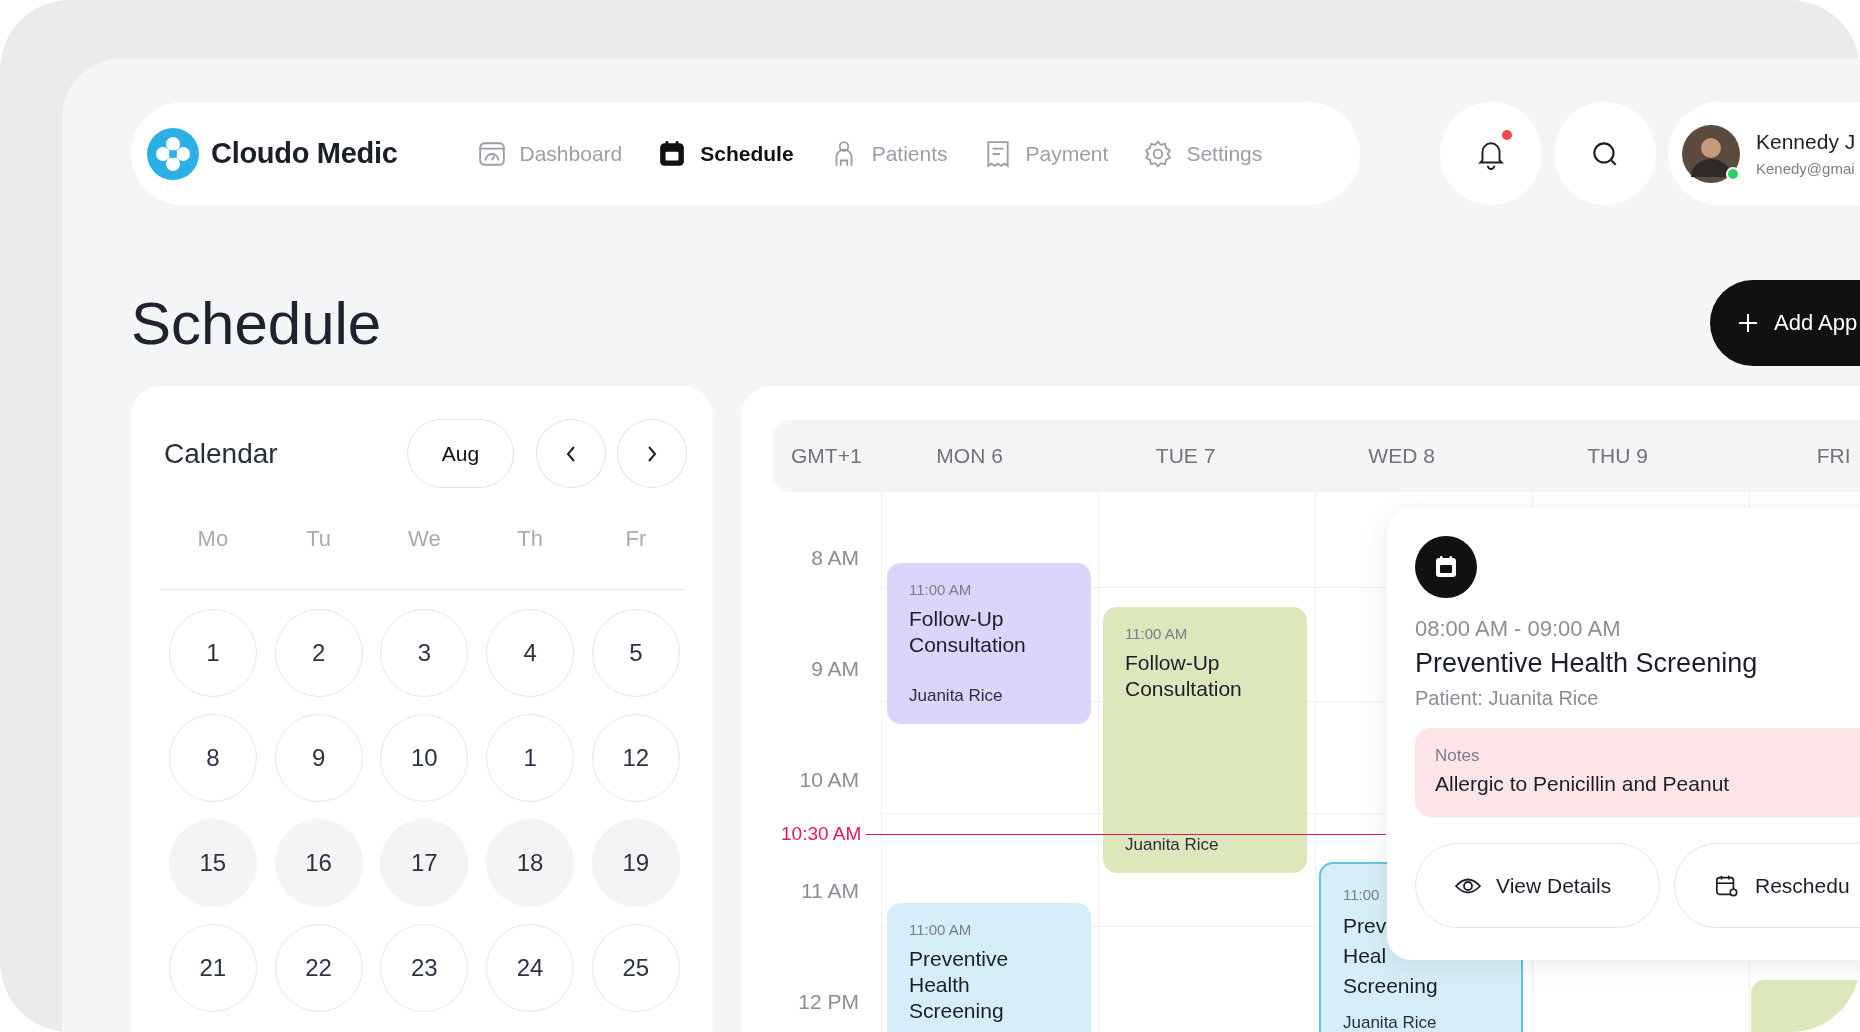  I want to click on weekday-label: Fr, so click(636, 538).